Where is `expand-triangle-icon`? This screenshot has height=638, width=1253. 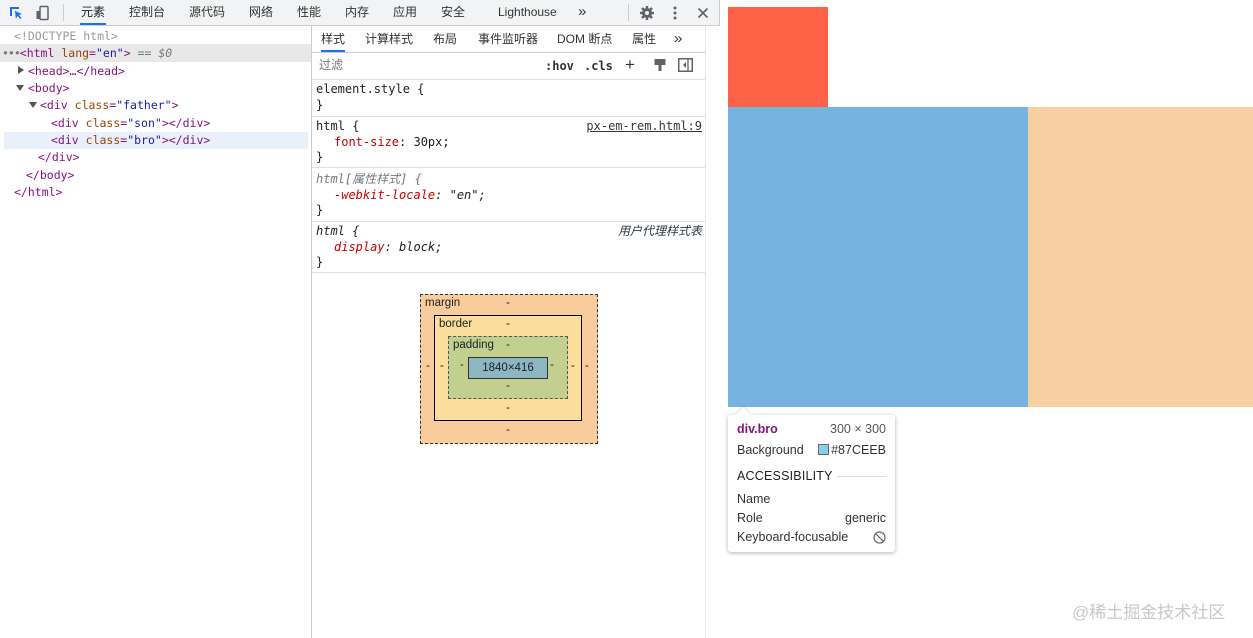
expand-triangle-icon is located at coordinates (21, 70).